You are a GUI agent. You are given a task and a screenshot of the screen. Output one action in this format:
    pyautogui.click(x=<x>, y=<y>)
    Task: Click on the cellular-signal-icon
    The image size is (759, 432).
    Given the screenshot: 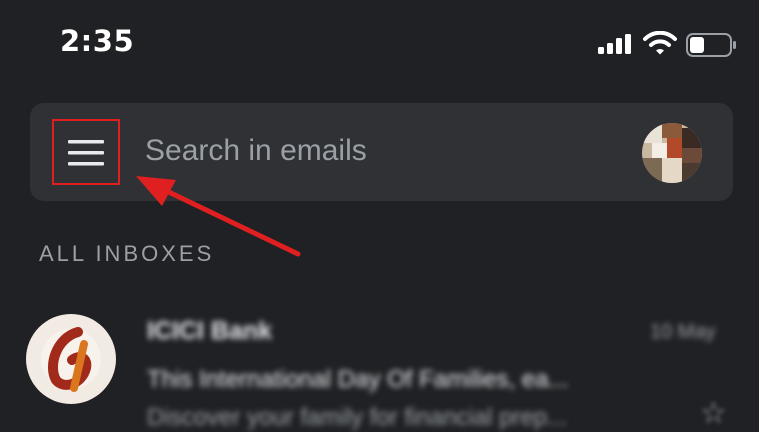 What is the action you would take?
    pyautogui.click(x=614, y=44)
    